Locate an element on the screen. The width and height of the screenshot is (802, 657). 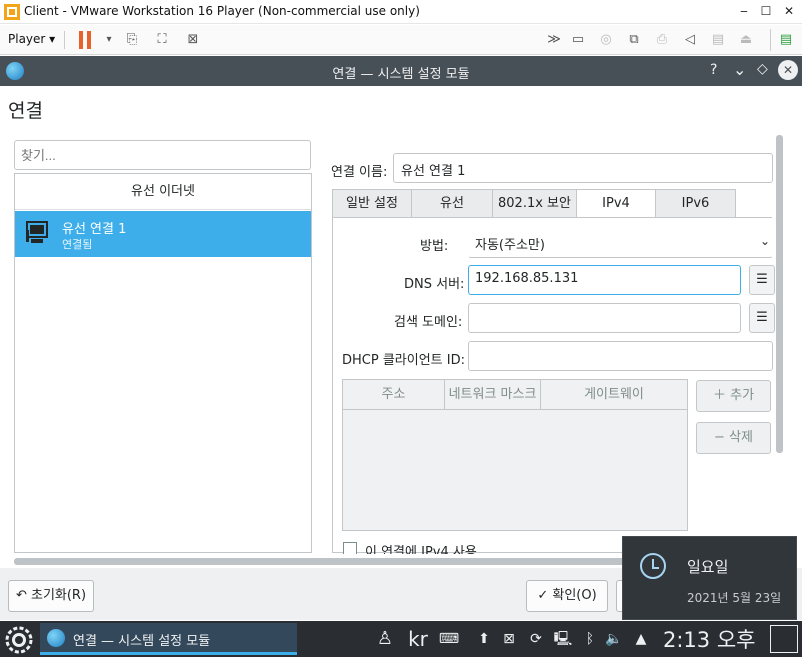
unity-icon: ⊠ is located at coordinates (193, 40).